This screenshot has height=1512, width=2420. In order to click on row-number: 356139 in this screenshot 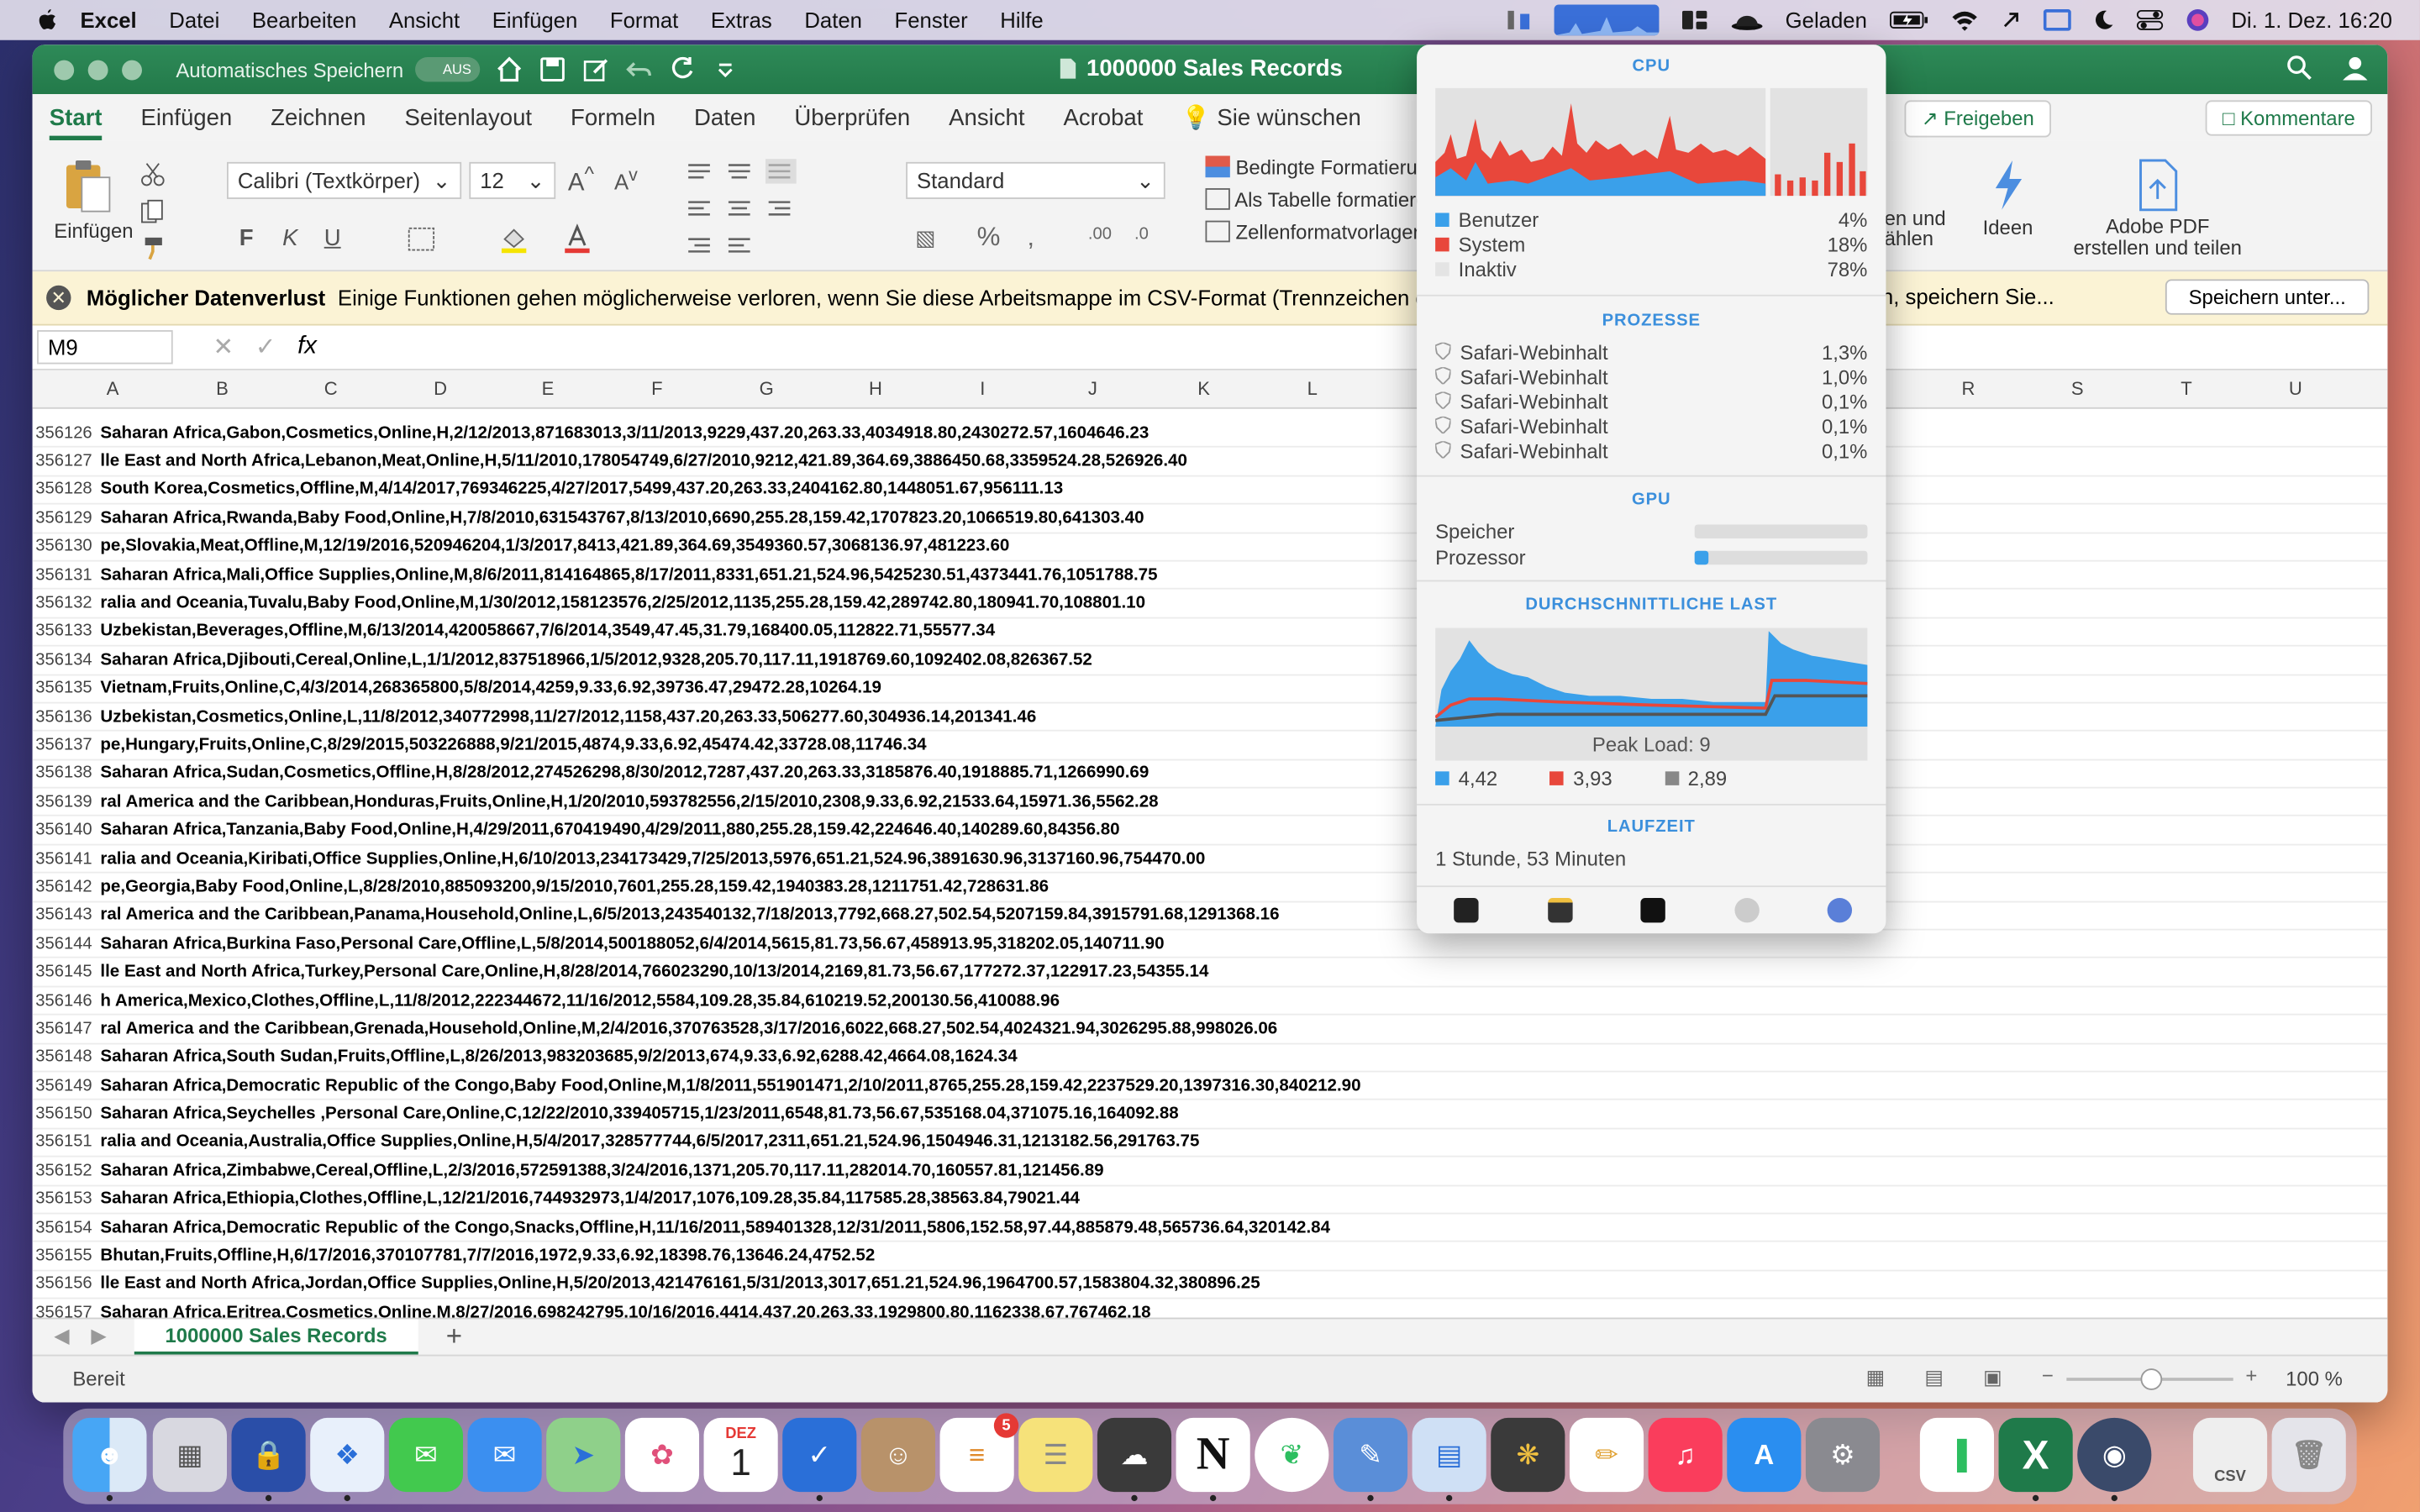, I will do `click(67, 802)`.